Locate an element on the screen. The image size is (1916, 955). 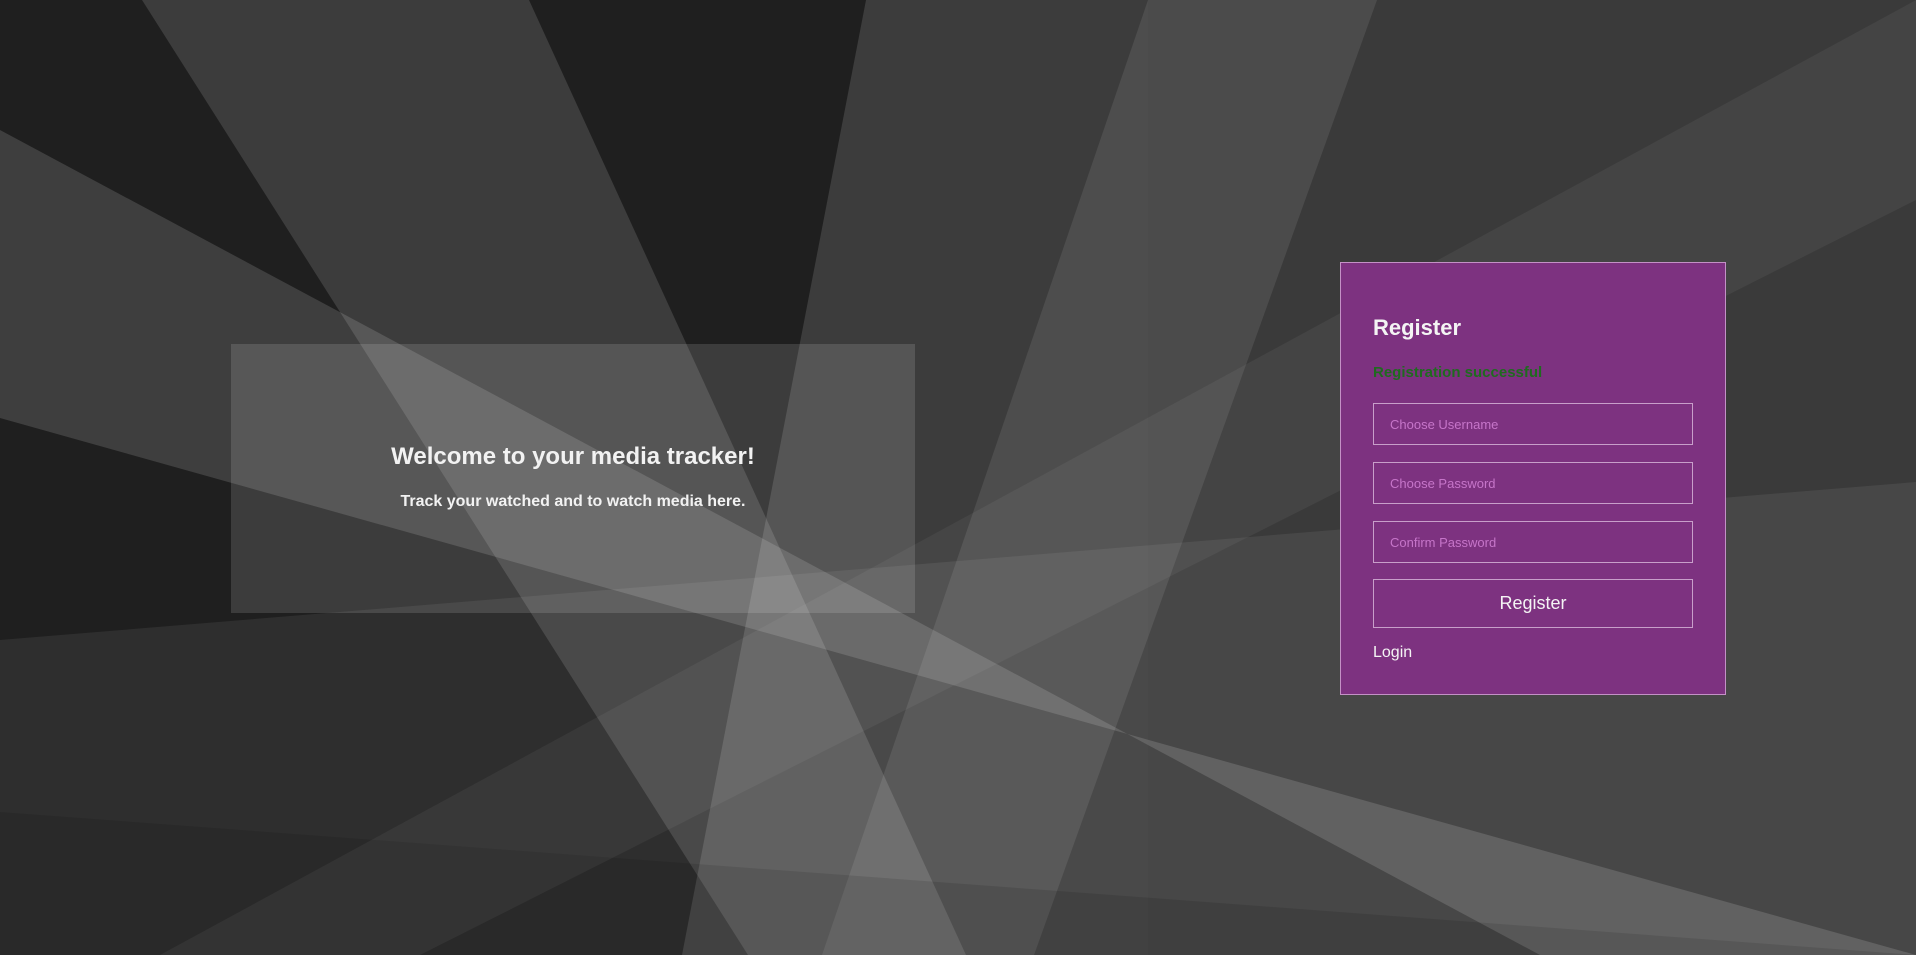
register-button: Register is located at coordinates (1533, 603).